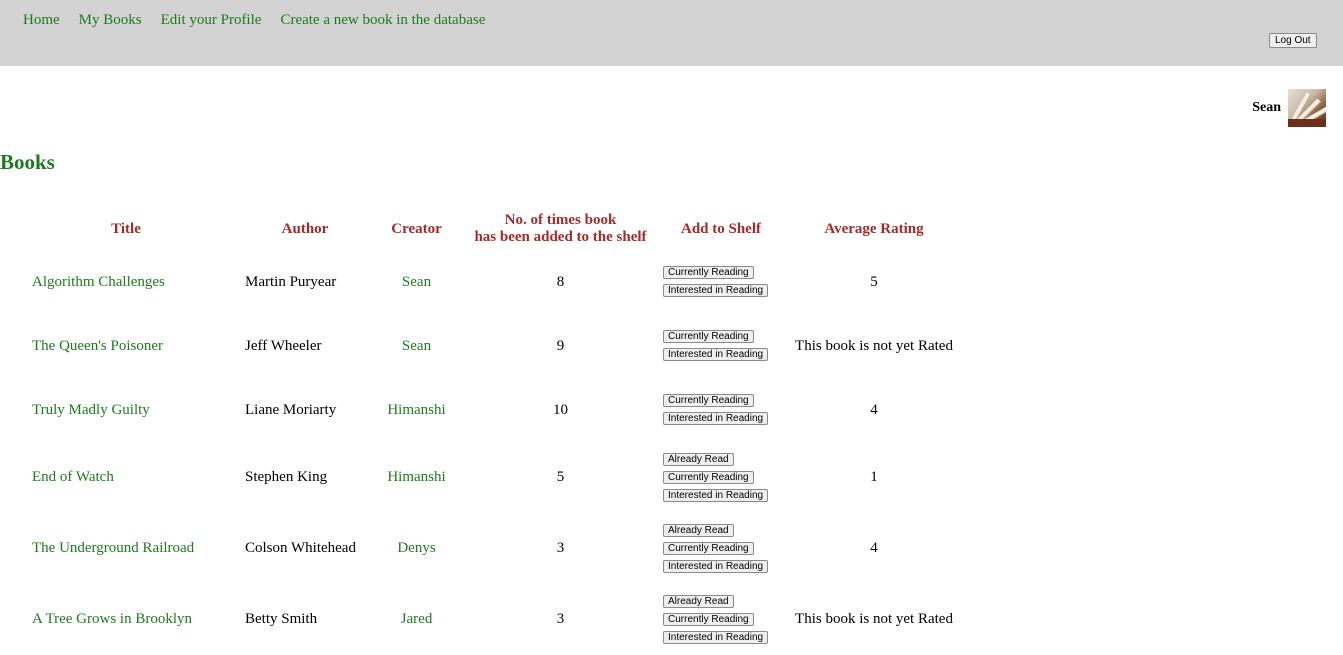 The image size is (1343, 655). What do you see at coordinates (98, 282) in the screenshot?
I see `book-title-link: Algorithm Challenges` at bounding box center [98, 282].